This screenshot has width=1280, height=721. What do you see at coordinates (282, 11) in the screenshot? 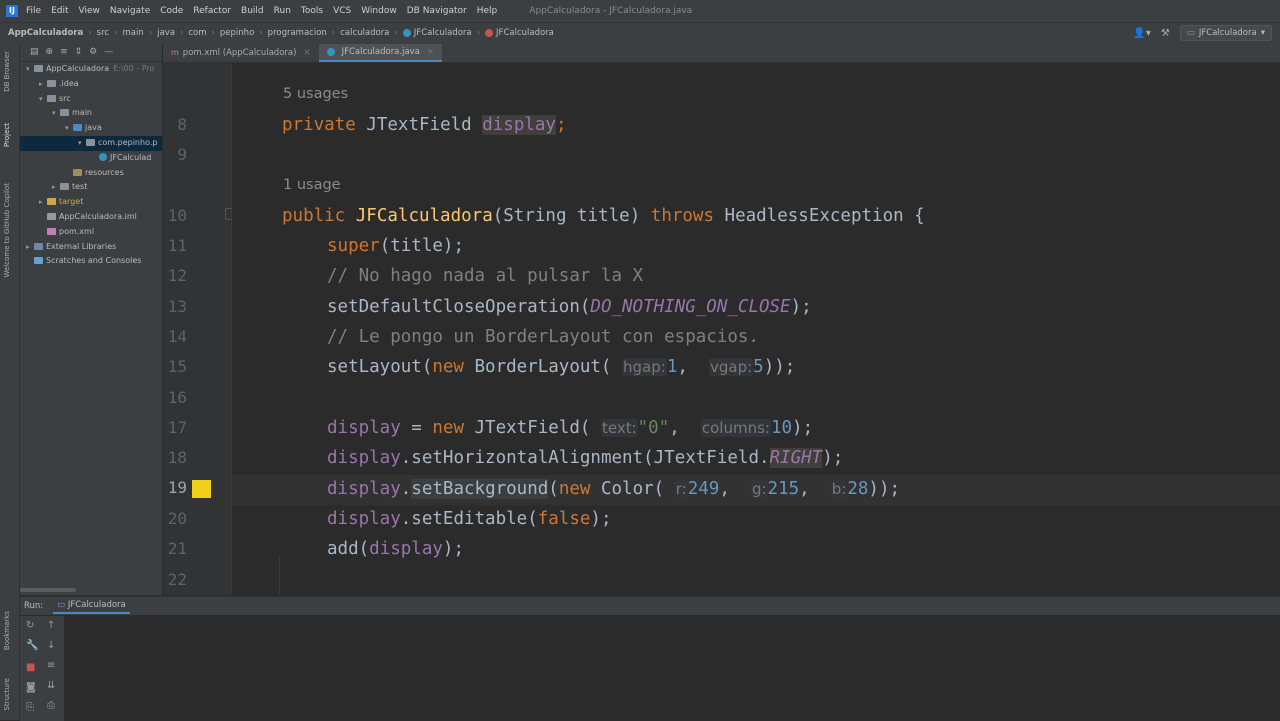
I see `menu-run: Run` at bounding box center [282, 11].